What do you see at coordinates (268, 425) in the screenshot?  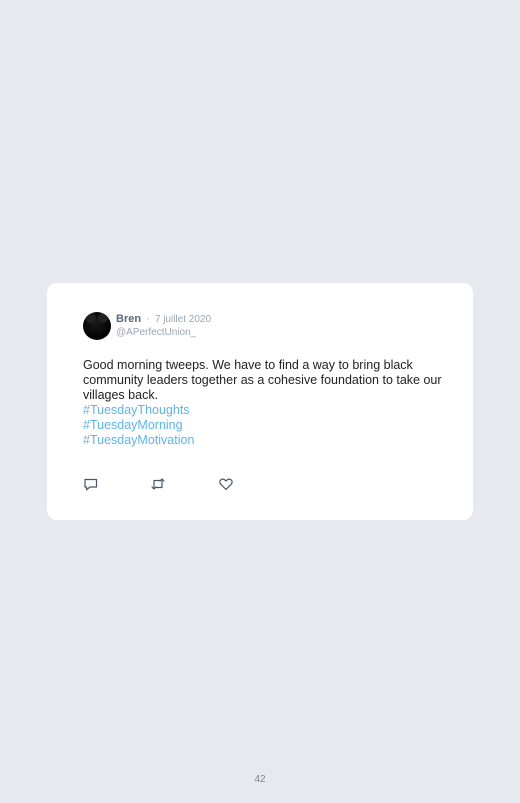 I see `hashtag-link: #TuesdayMorning` at bounding box center [268, 425].